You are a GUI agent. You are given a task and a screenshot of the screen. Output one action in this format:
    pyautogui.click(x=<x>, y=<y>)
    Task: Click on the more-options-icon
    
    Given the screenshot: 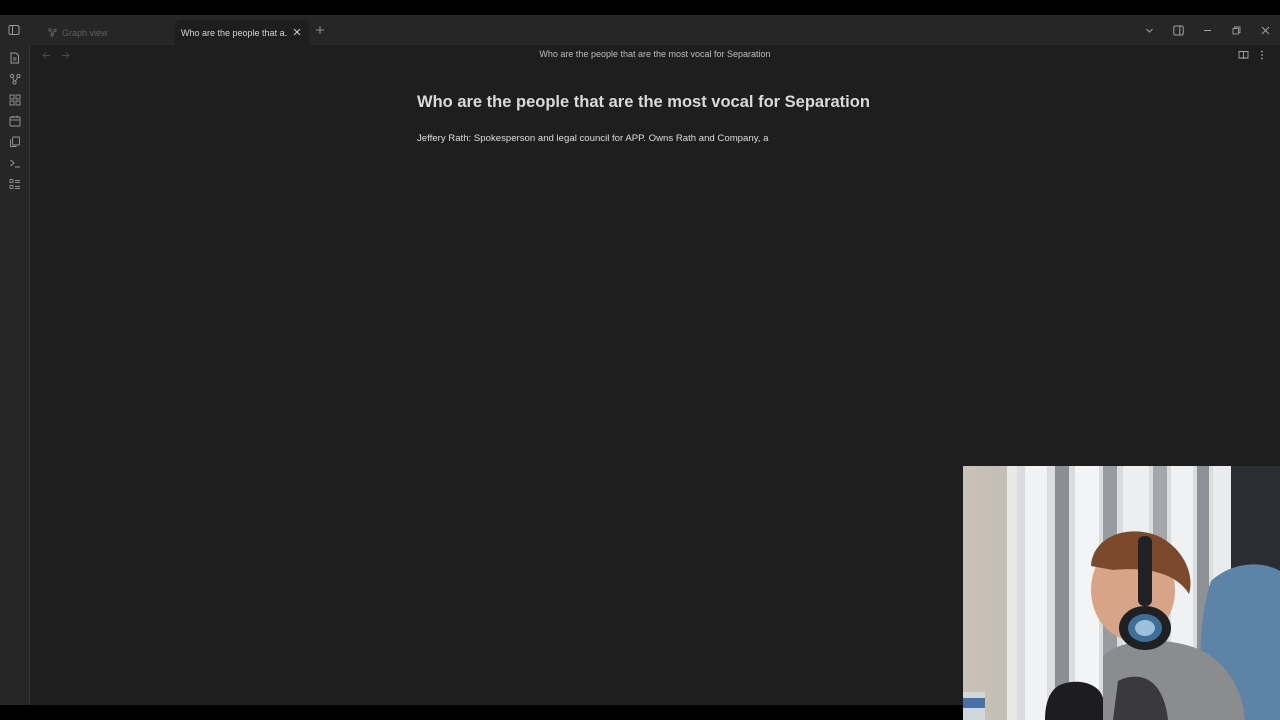 What is the action you would take?
    pyautogui.click(x=1262, y=55)
    